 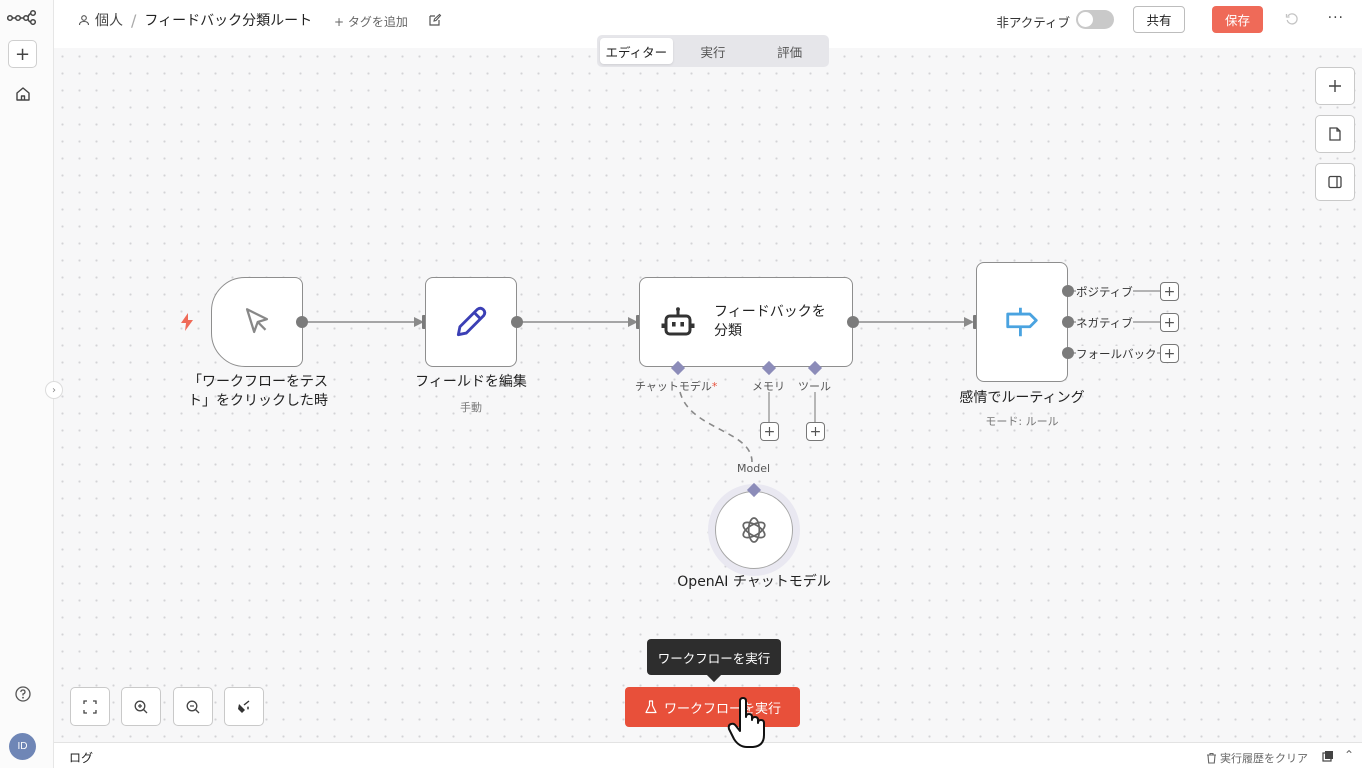 What do you see at coordinates (1104, 323) in the screenshot?
I see `router-output-negative-label: ネガティブ` at bounding box center [1104, 323].